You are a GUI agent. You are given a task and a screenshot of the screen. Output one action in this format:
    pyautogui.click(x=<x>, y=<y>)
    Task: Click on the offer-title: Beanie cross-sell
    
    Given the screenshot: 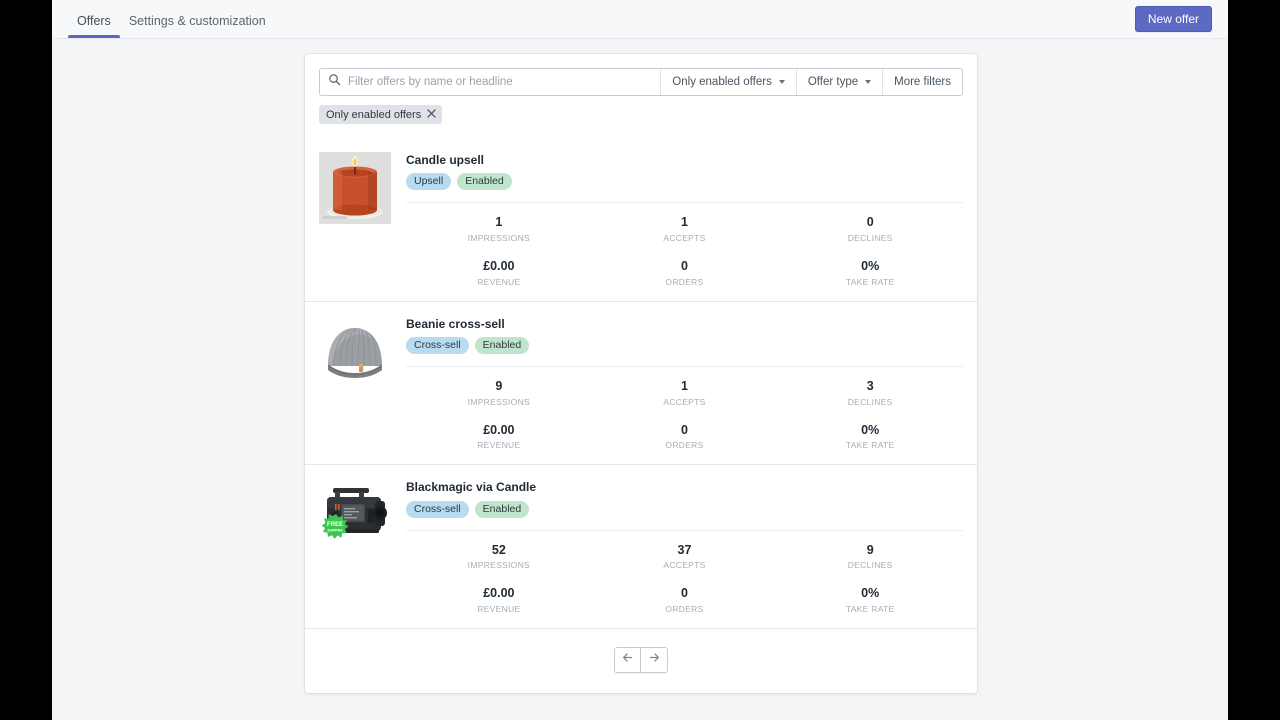 What is the action you would take?
    pyautogui.click(x=455, y=323)
    